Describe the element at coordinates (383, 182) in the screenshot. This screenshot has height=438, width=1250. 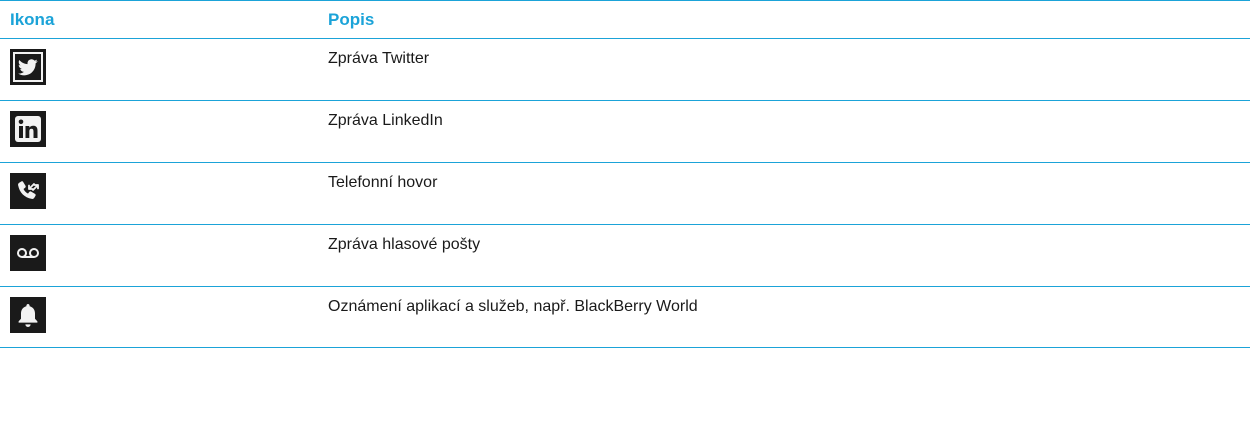
I see `description-cell: Telefonní hovor` at that location.